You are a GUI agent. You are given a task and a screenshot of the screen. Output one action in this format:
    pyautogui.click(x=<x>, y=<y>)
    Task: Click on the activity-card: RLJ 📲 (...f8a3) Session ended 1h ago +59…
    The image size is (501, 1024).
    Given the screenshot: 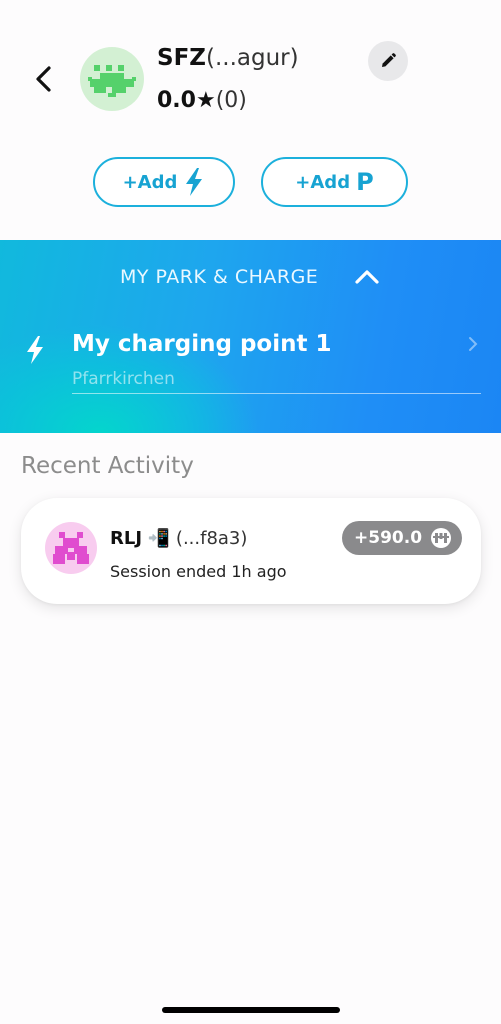 What is the action you would take?
    pyautogui.click(x=251, y=551)
    